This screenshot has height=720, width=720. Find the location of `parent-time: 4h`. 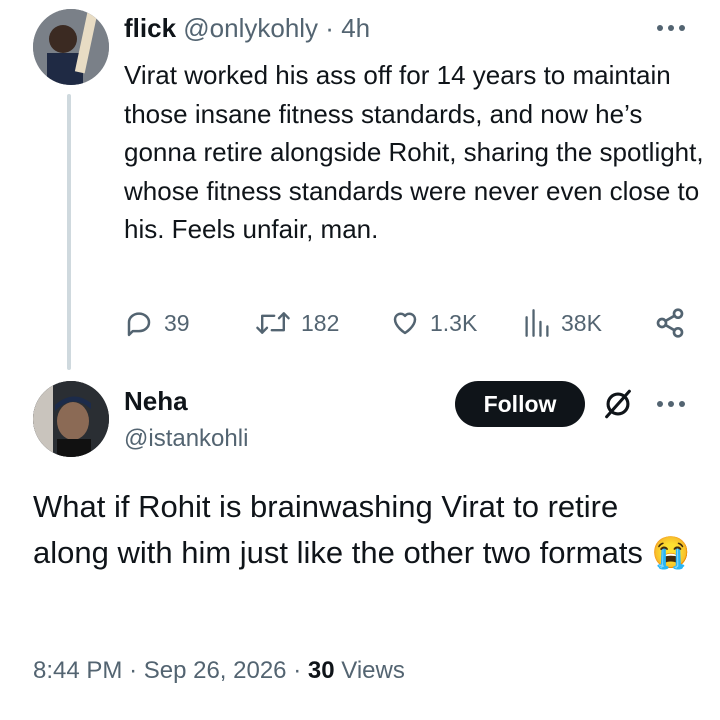

parent-time: 4h is located at coordinates (355, 28).